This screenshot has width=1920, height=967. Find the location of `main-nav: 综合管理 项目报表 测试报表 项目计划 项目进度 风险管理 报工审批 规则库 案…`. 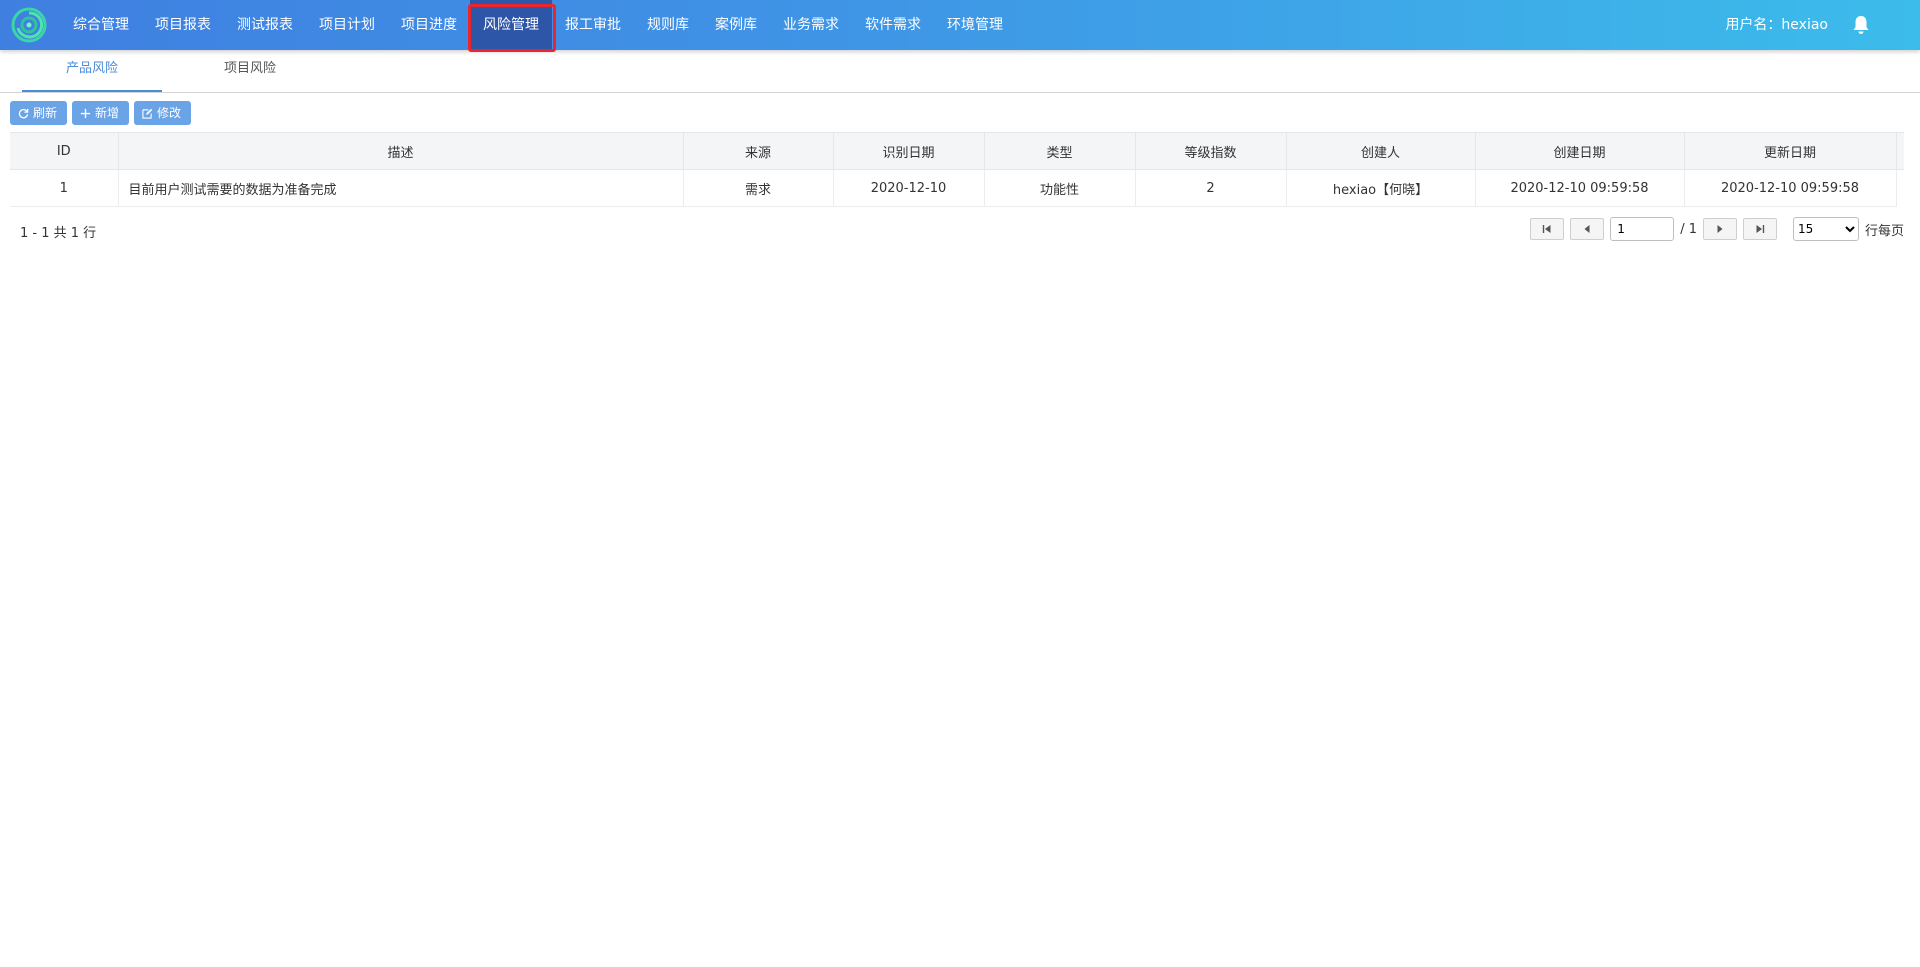

main-nav: 综合管理 项目报表 测试报表 项目计划 项目进度 风险管理 报工审批 规则库 案… is located at coordinates (538, 26).